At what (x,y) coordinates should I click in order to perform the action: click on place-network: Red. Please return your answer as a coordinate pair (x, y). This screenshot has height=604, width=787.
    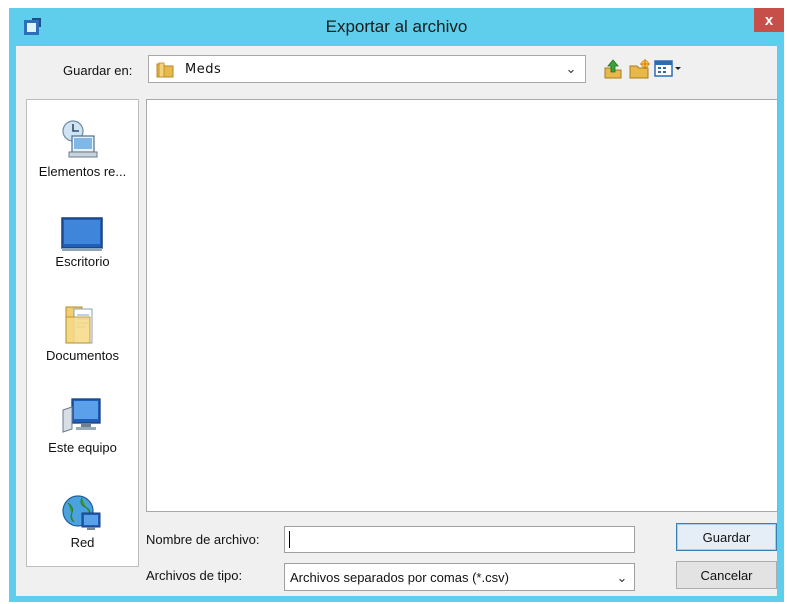
    Looking at the image, I should click on (82, 526).